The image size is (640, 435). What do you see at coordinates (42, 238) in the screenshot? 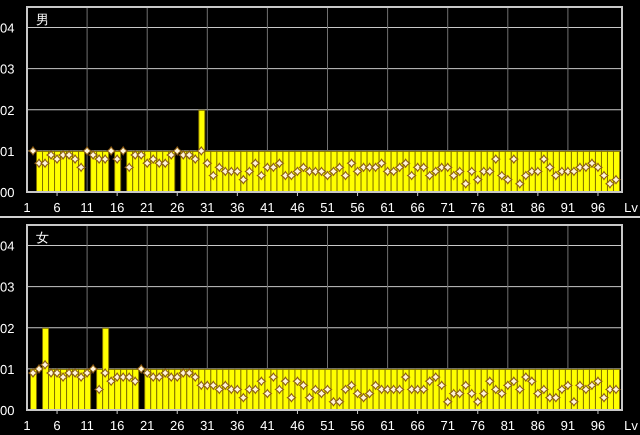
I see `chart-title: 女` at bounding box center [42, 238].